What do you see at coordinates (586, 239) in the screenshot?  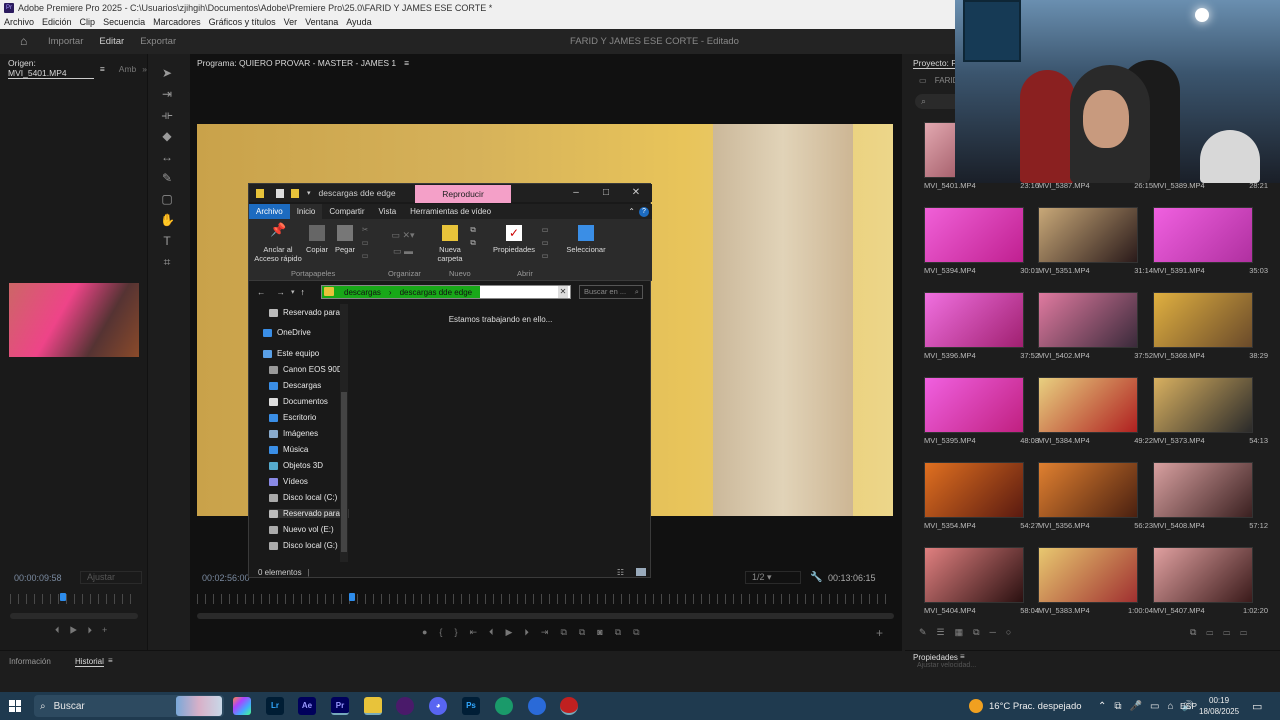 I see `select-button: Seleccionar` at bounding box center [586, 239].